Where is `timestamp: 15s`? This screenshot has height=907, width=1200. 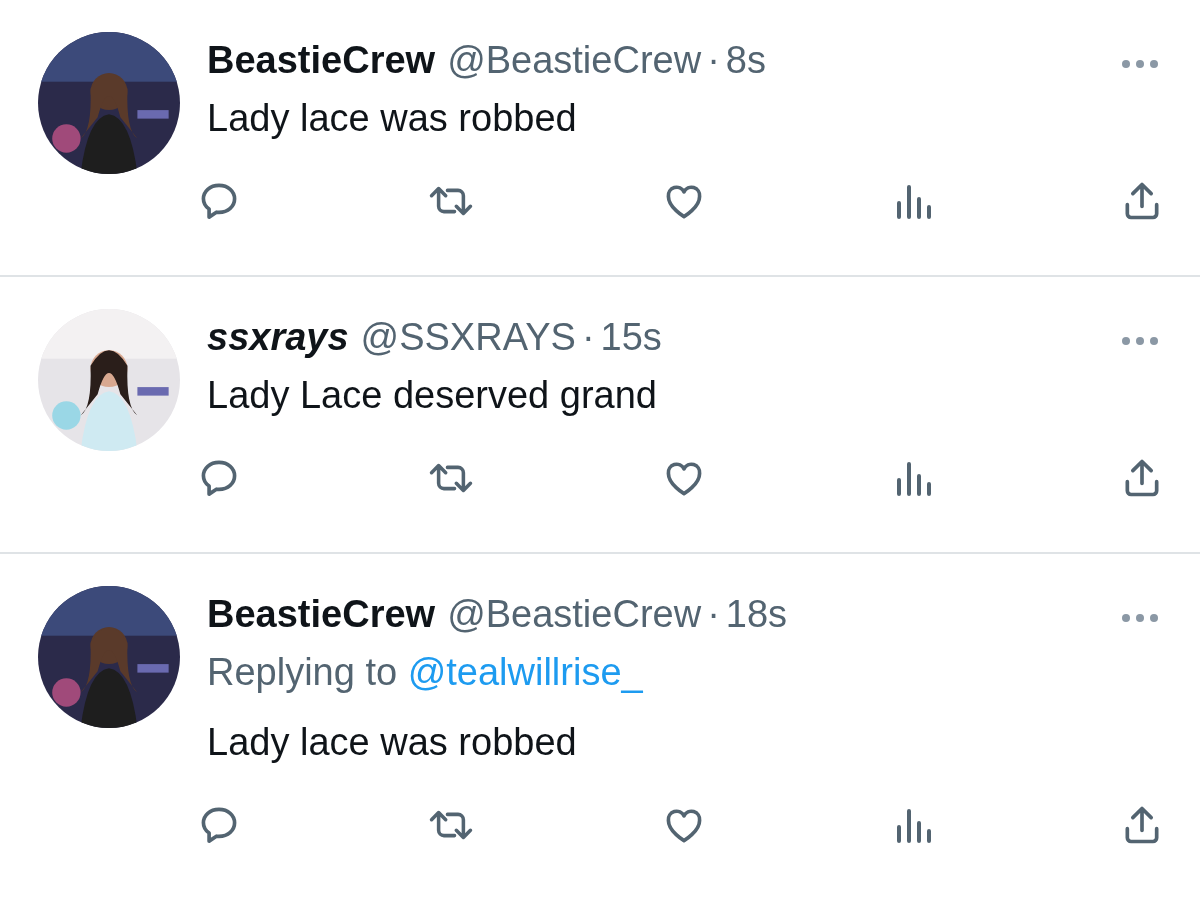 timestamp: 15s is located at coordinates (631, 337).